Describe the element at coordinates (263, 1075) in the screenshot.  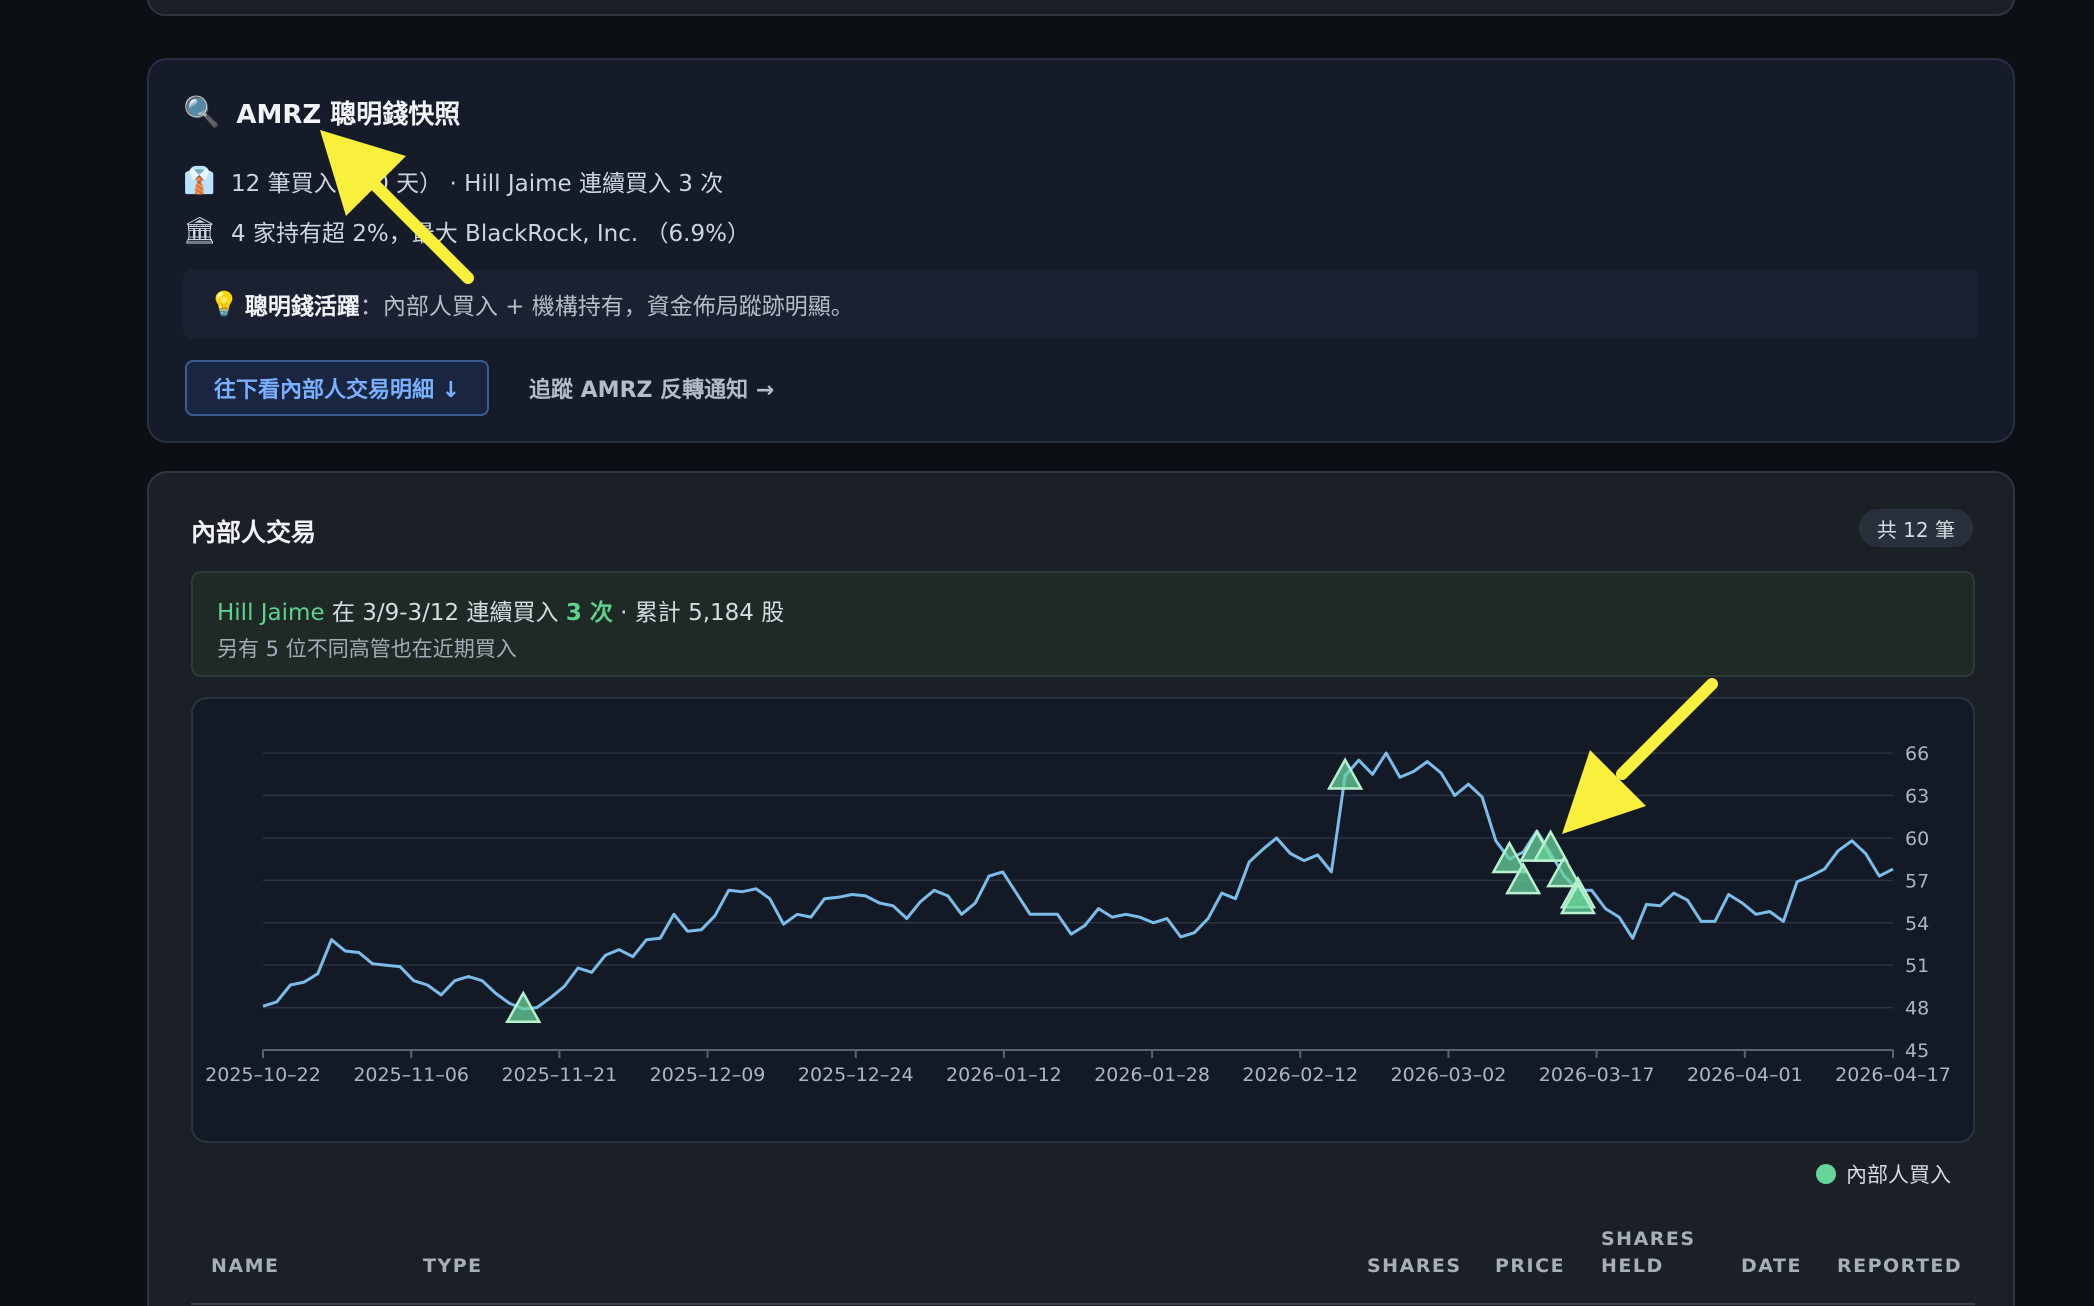
I see `x-tick-label: 2025–10–22` at that location.